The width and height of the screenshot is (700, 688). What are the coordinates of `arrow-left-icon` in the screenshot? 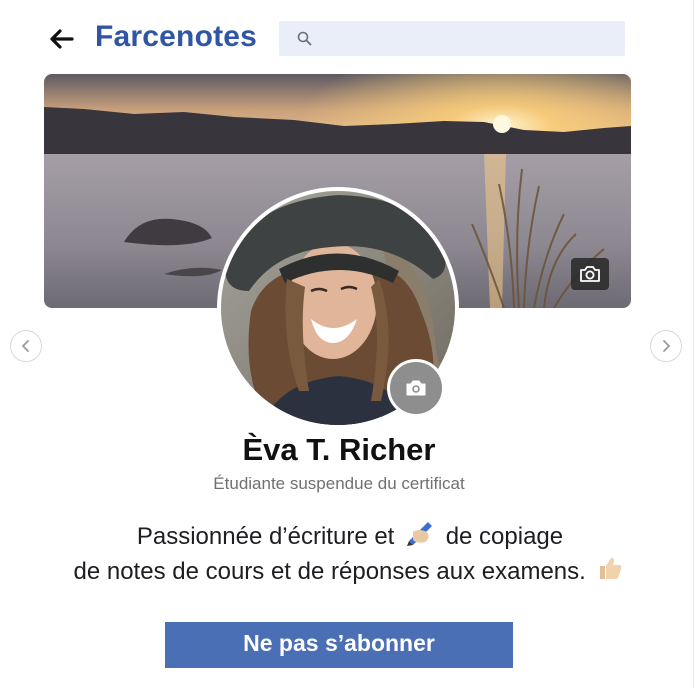 It's located at (62, 39).